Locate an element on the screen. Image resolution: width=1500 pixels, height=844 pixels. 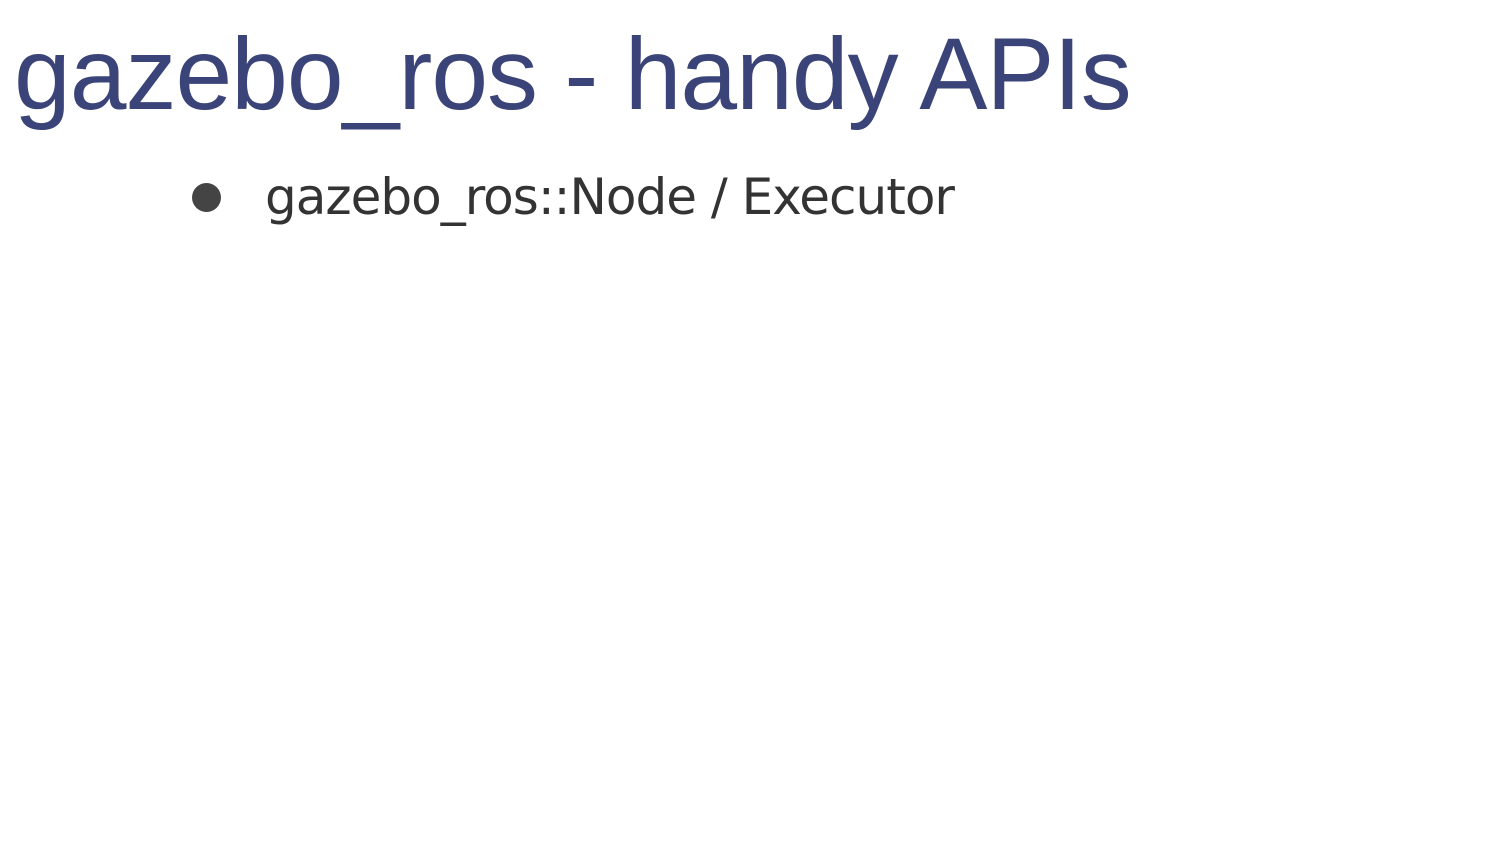
bullet-icon is located at coordinates (206, 197).